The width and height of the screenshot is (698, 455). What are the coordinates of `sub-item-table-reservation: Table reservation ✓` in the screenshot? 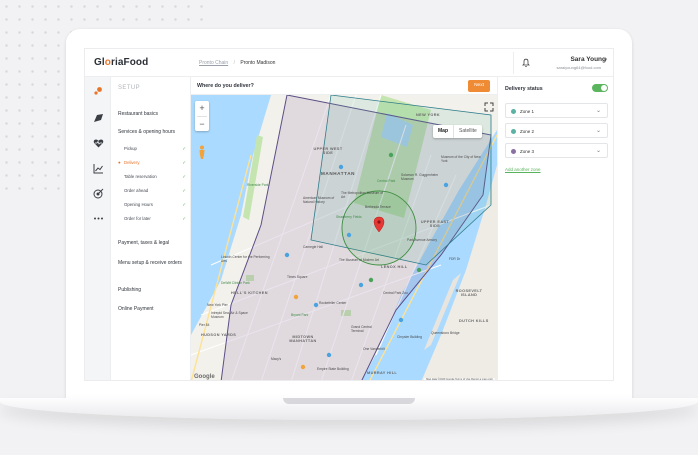 It's located at (155, 176).